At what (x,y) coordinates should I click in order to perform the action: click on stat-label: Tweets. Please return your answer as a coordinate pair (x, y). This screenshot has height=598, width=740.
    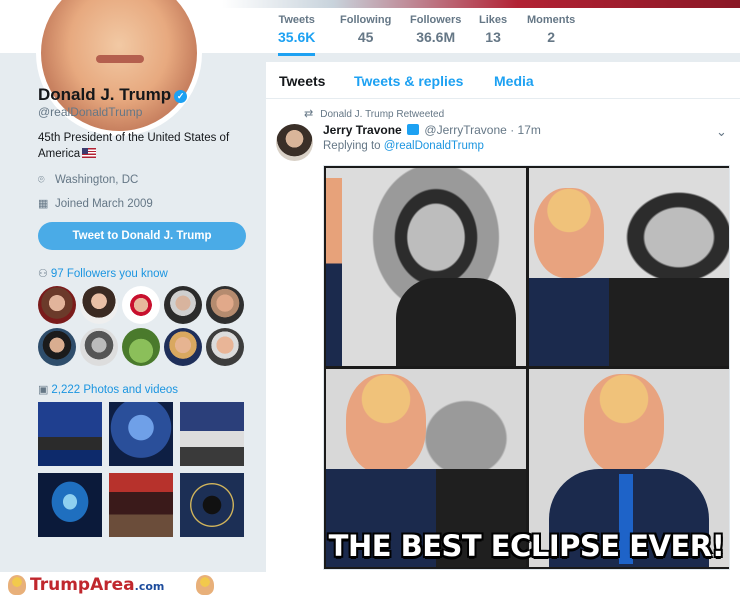
    Looking at the image, I should click on (296, 20).